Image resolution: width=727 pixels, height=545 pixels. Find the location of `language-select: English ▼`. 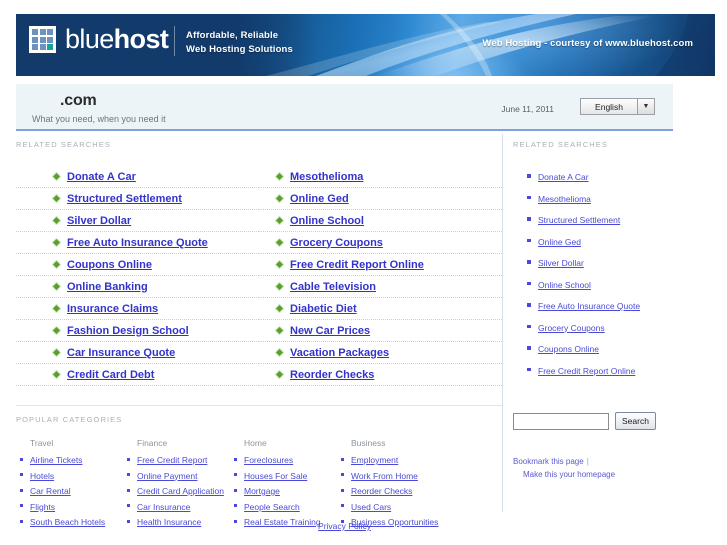

language-select: English ▼ is located at coordinates (617, 106).